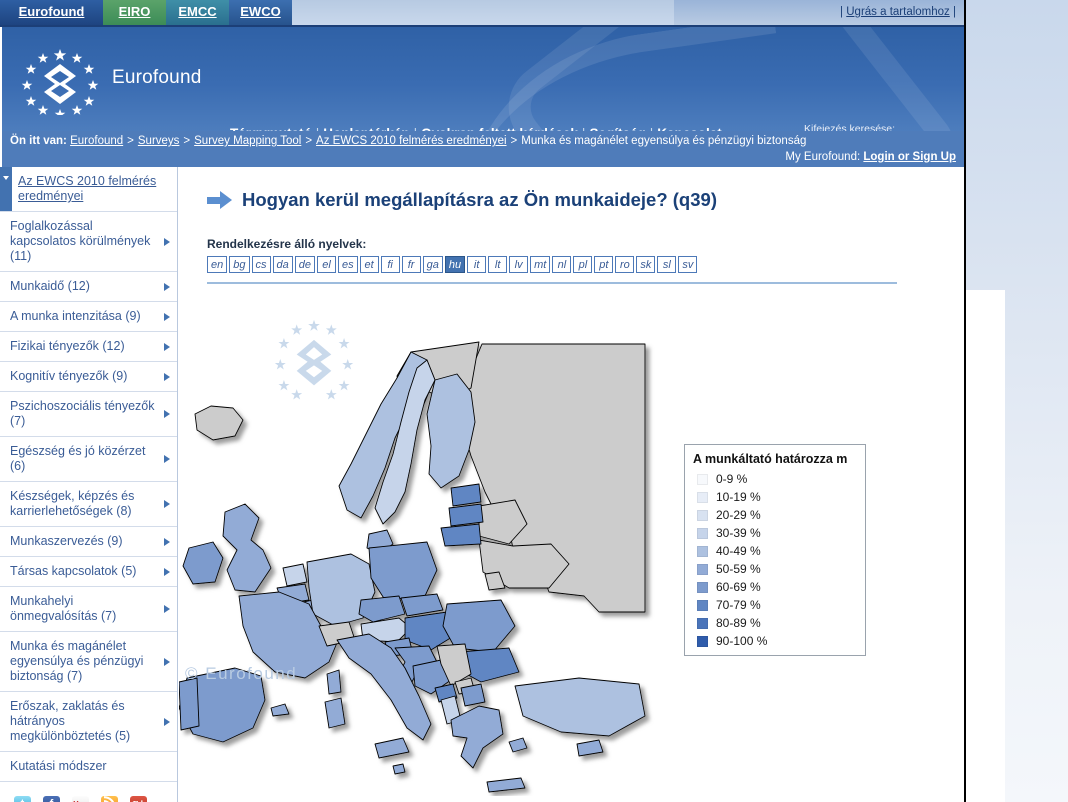 The width and height of the screenshot is (1068, 802). What do you see at coordinates (909, 157) in the screenshot?
I see `login-or-signup-link: Login or Sign Up` at bounding box center [909, 157].